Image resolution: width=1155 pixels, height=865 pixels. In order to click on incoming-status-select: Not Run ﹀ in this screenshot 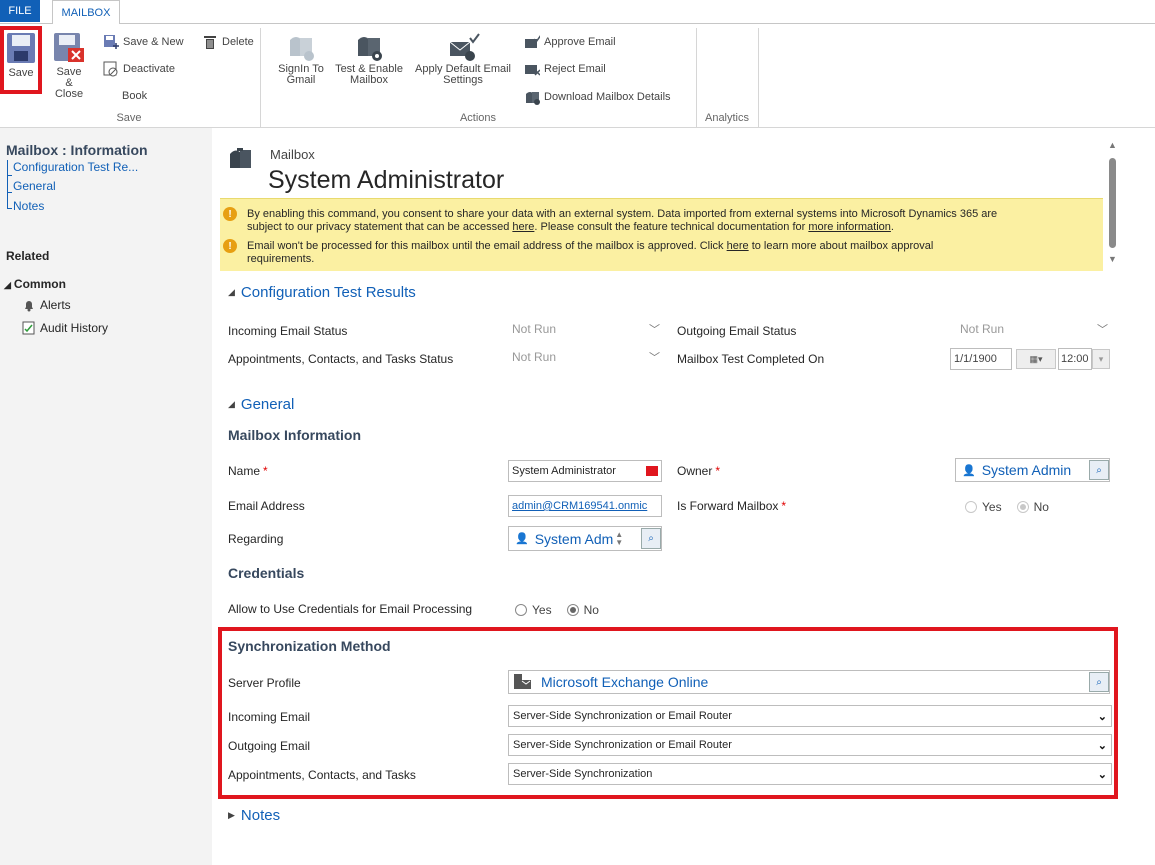, I will do `click(586, 329)`.